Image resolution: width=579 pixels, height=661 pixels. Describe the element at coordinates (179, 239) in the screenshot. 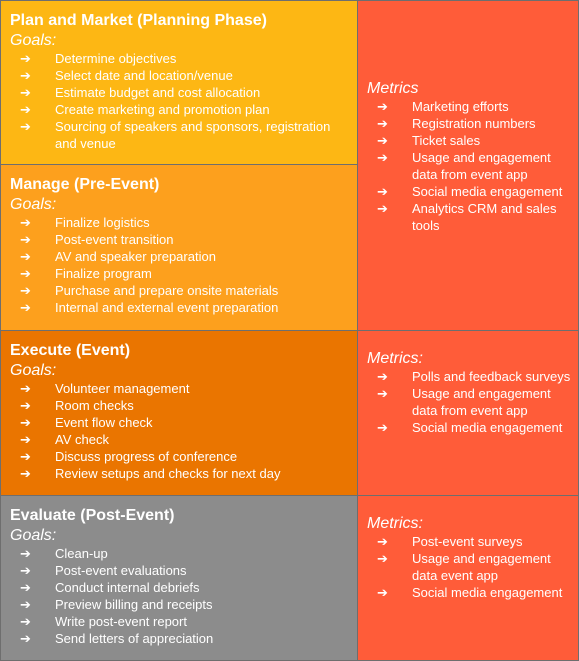

I see `list-item: ➔ Post-event transition` at that location.